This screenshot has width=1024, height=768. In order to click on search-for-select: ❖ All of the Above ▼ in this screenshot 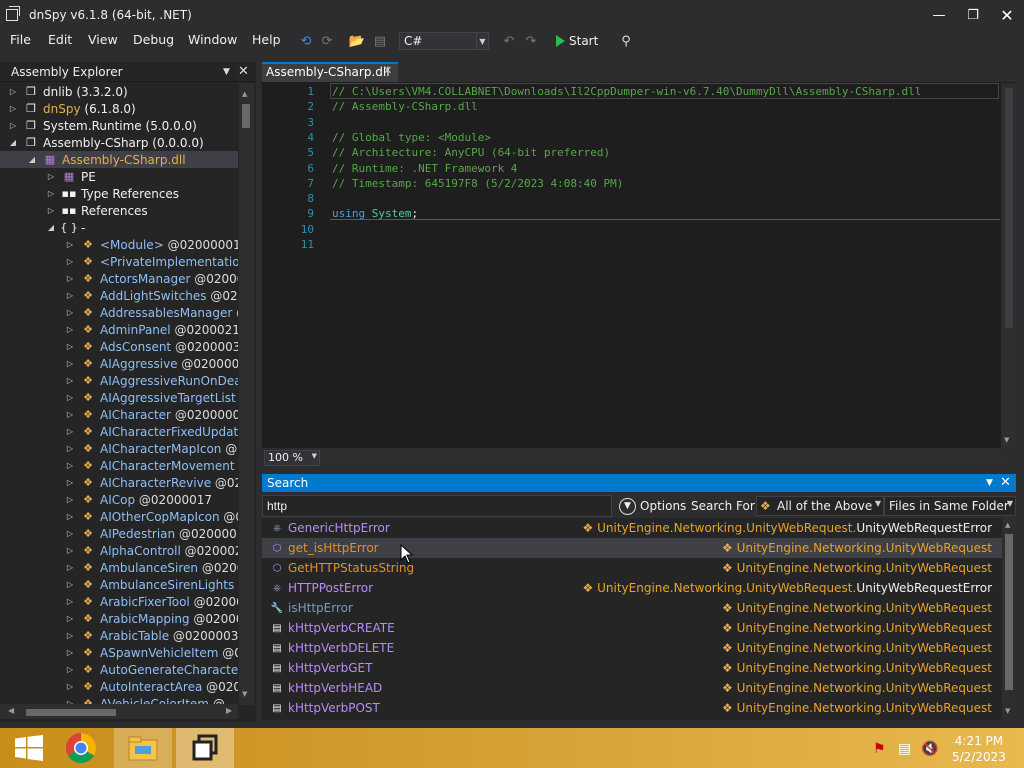, I will do `click(820, 506)`.